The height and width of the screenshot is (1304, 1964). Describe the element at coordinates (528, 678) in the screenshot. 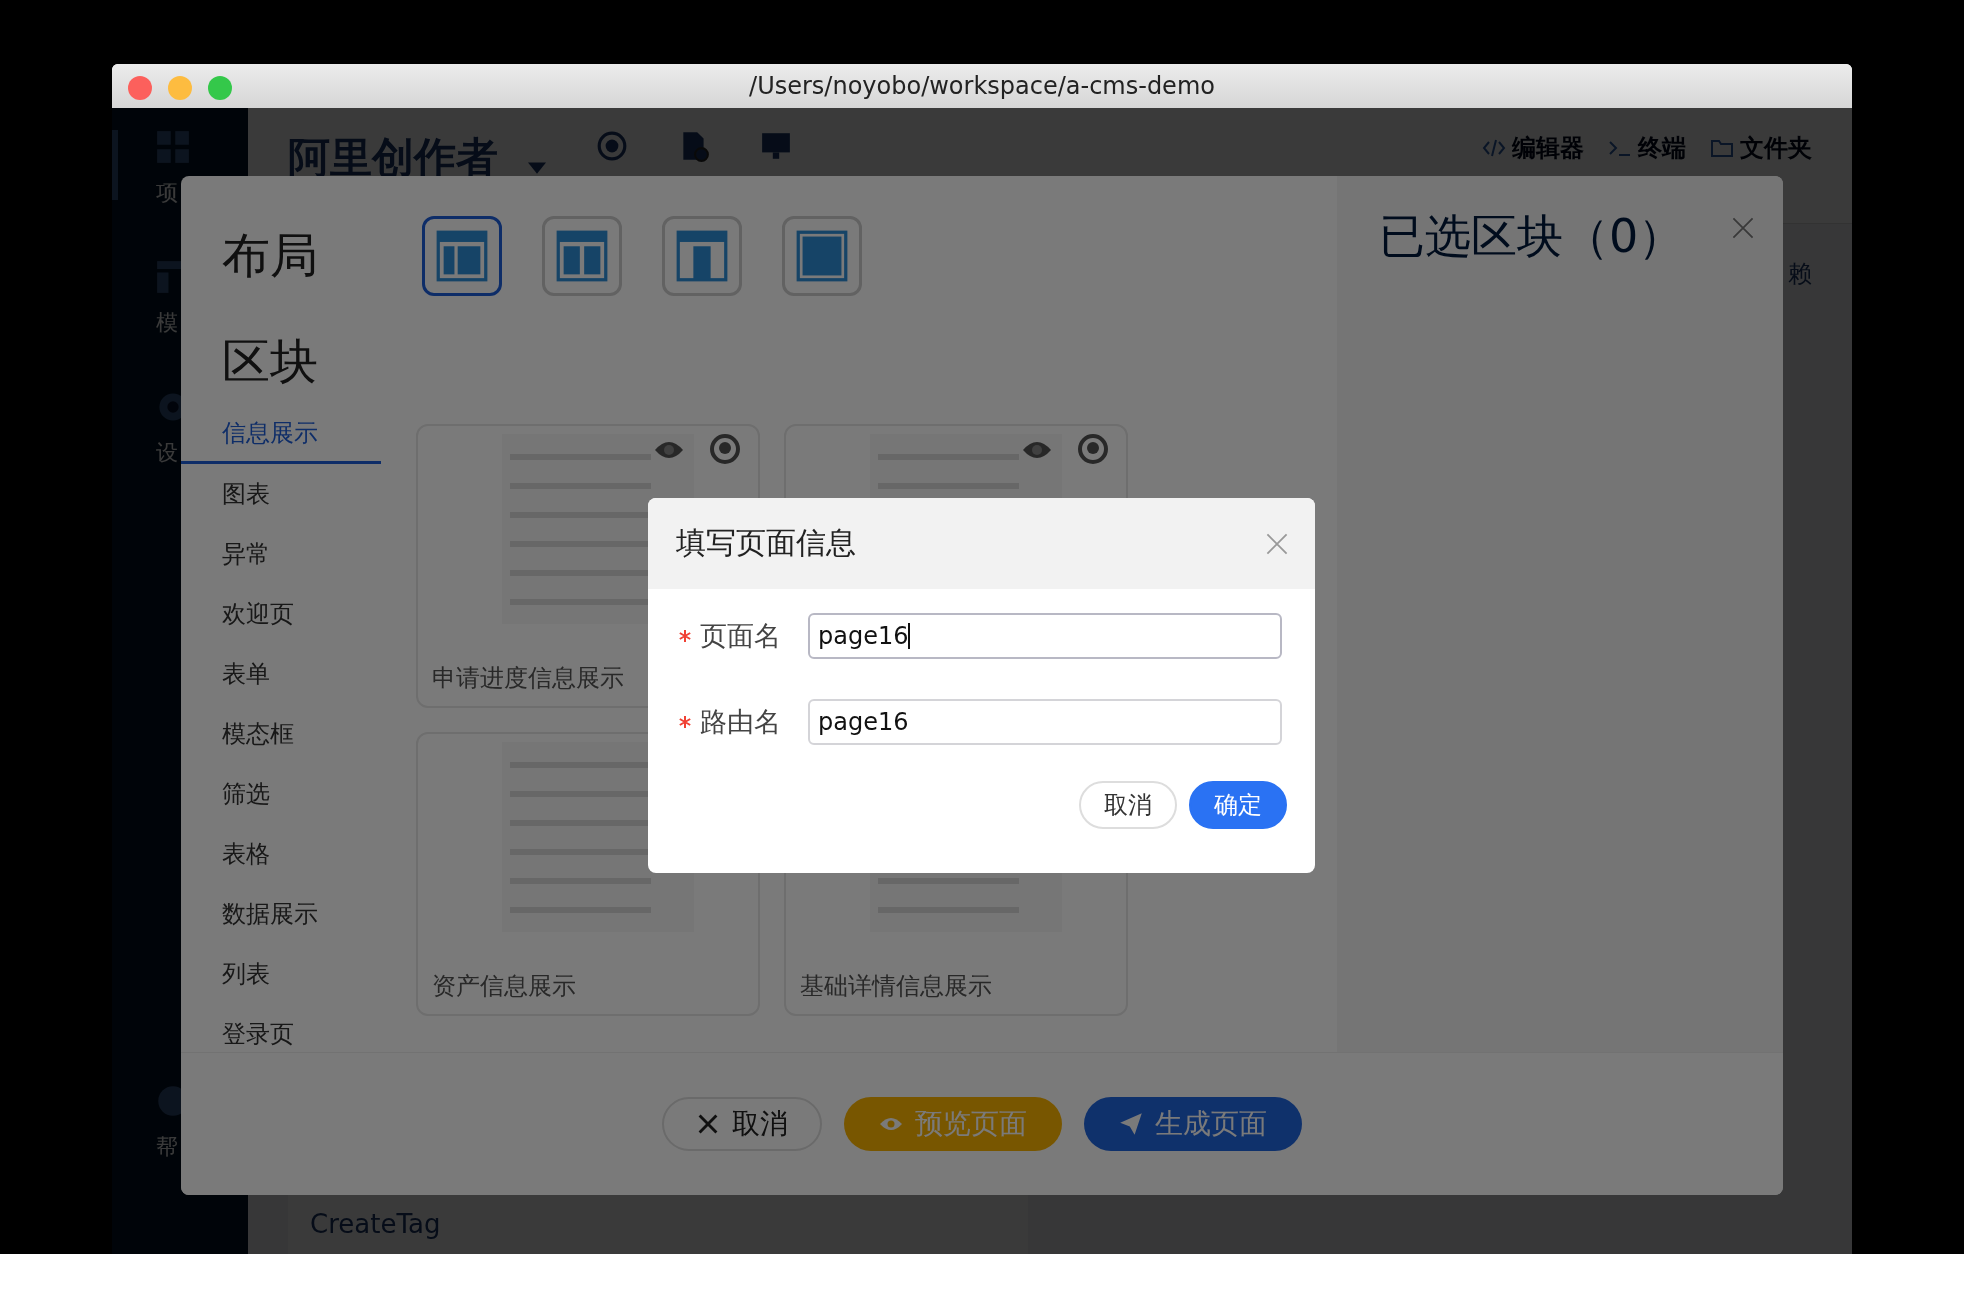

I see `card-title: 申请进度信息展示` at that location.